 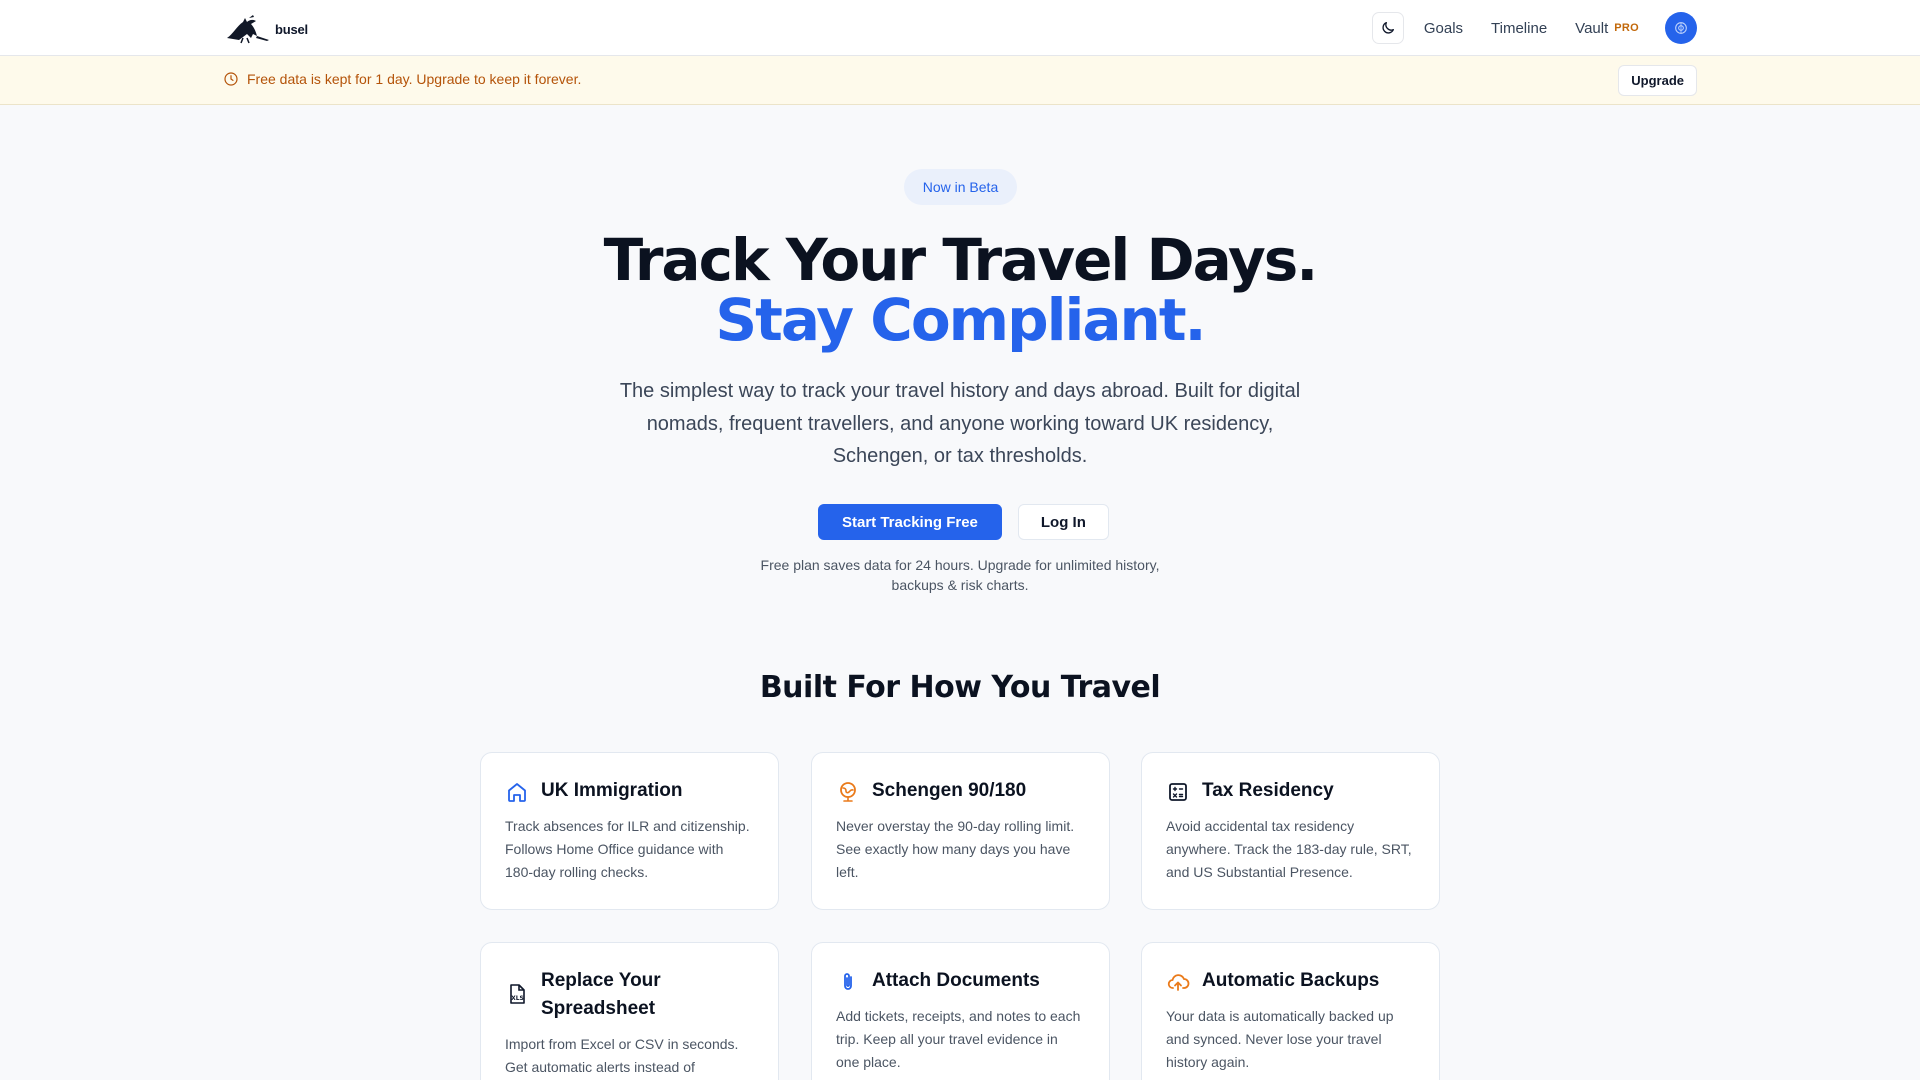 I want to click on user-avatar, so click(x=1681, y=28).